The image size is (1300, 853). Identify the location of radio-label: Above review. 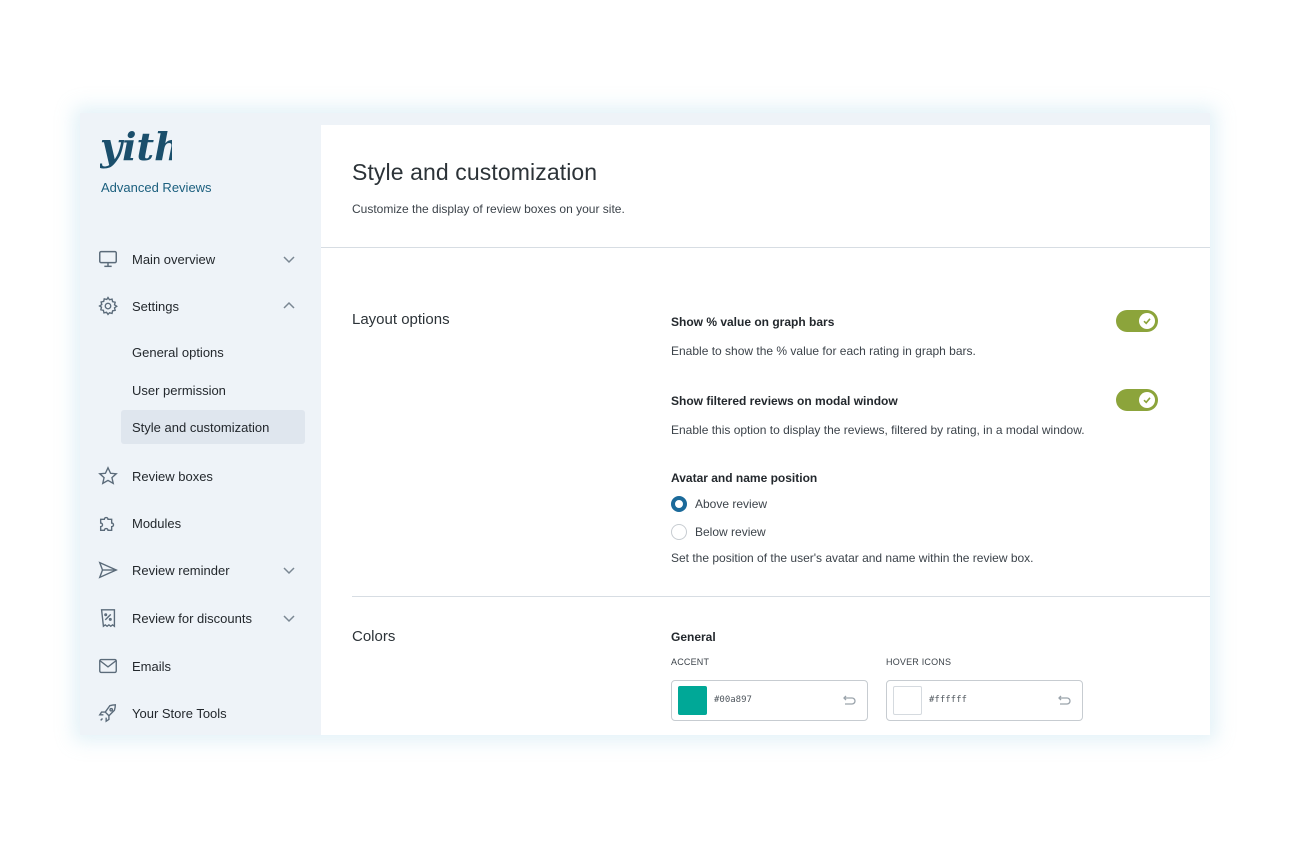
(731, 504).